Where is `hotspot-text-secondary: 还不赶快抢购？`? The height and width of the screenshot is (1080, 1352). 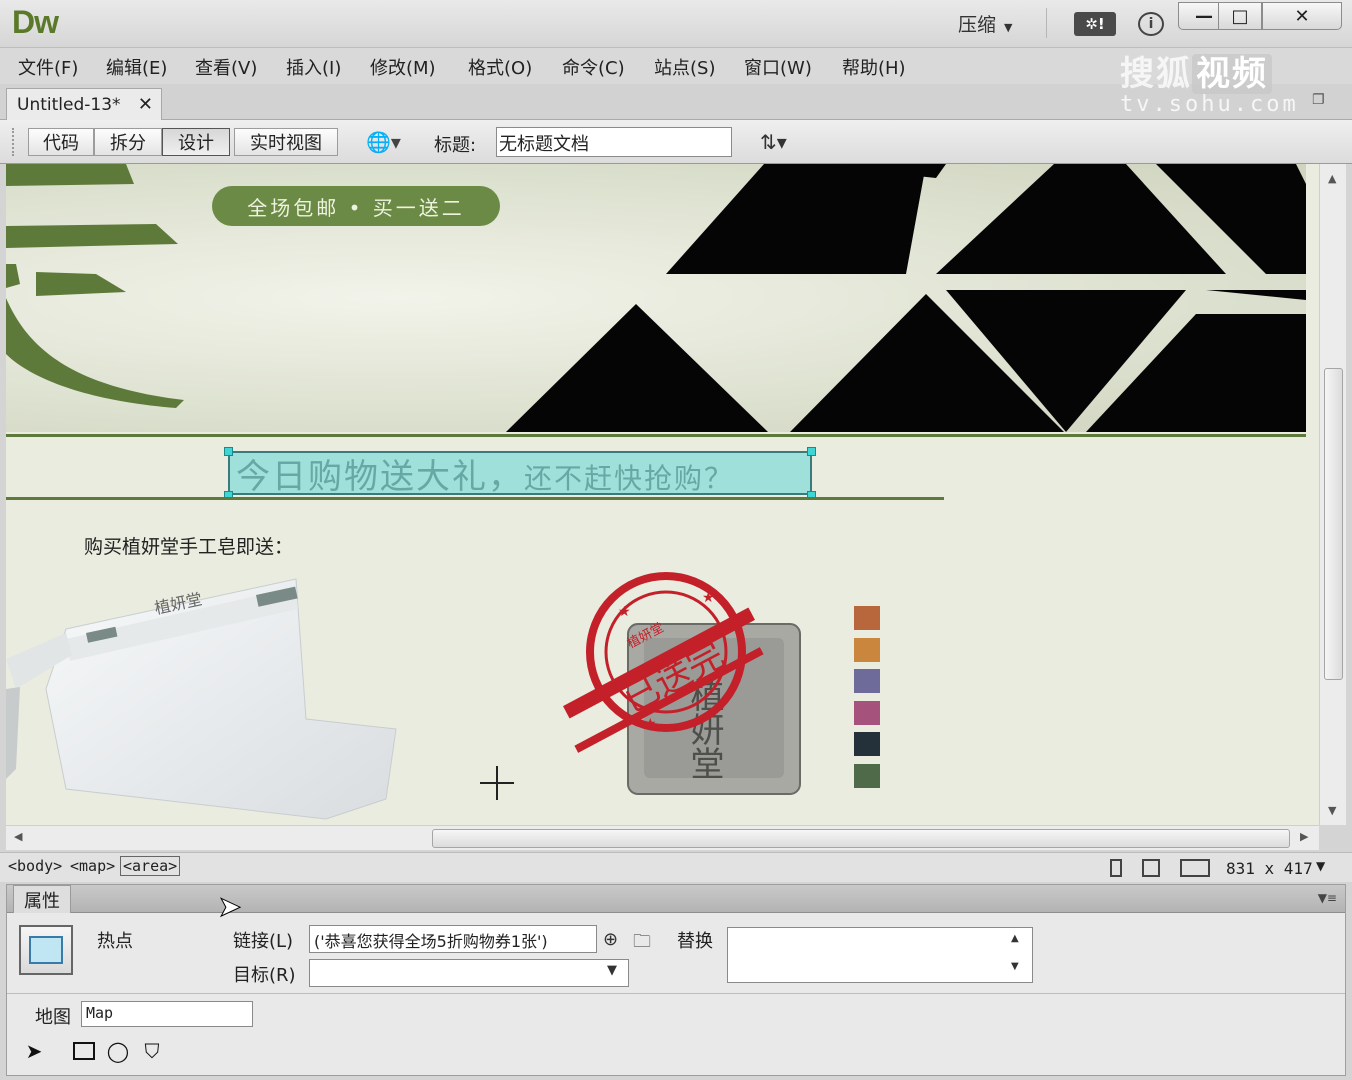
hotspot-text-secondary: 还不赶快抢购？ is located at coordinates (629, 478).